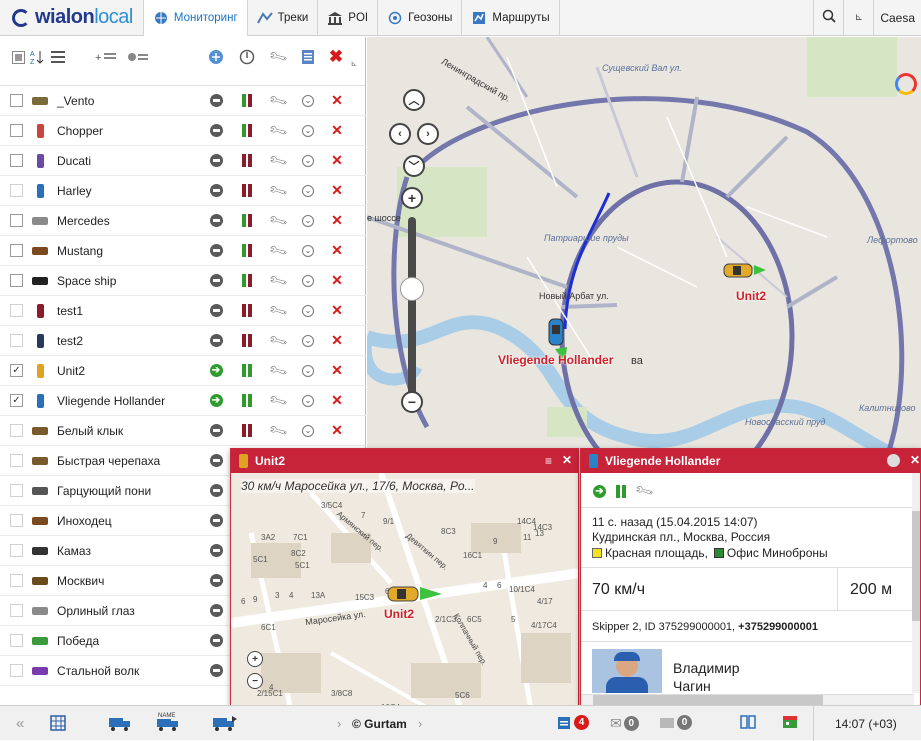  What do you see at coordinates (255, 659) in the screenshot?
I see `minimap-zoom-in: +` at bounding box center [255, 659].